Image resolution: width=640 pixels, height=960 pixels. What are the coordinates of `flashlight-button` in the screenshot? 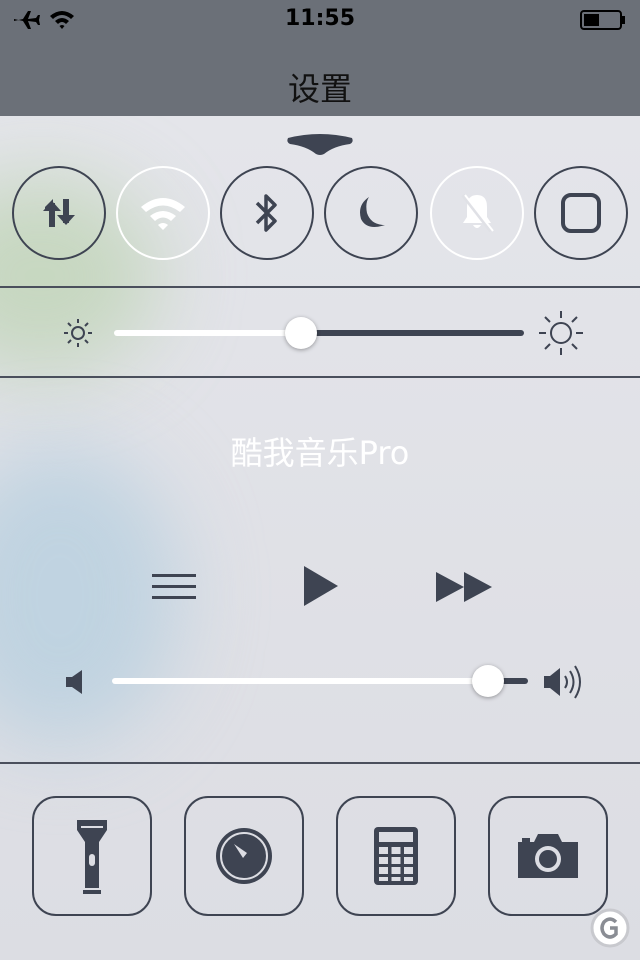 It's located at (92, 856).